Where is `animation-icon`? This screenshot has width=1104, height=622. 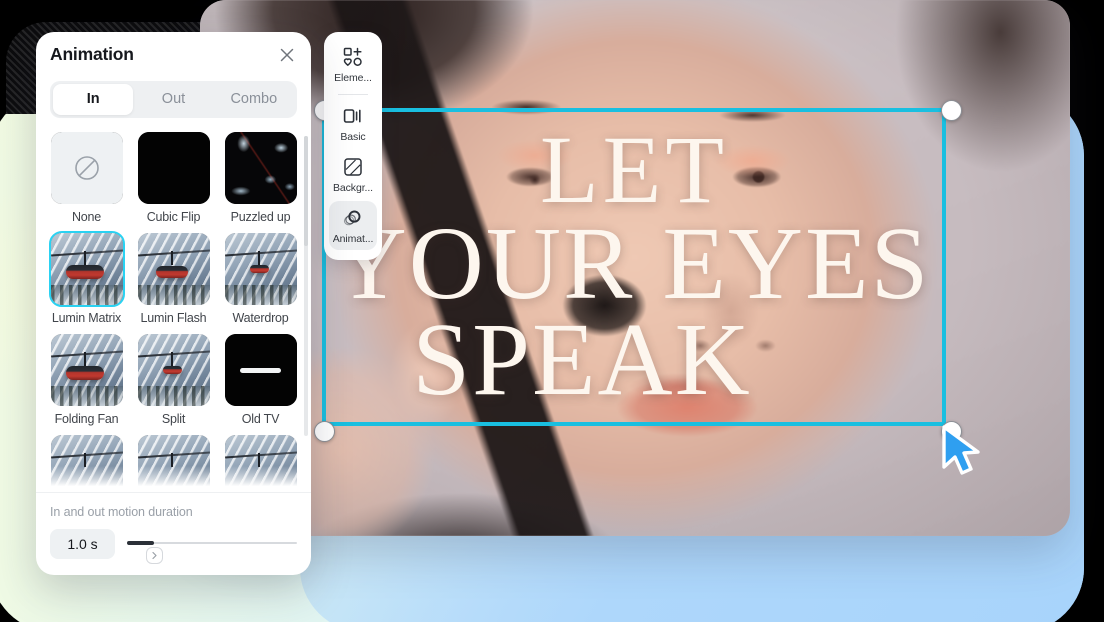 animation-icon is located at coordinates (353, 218).